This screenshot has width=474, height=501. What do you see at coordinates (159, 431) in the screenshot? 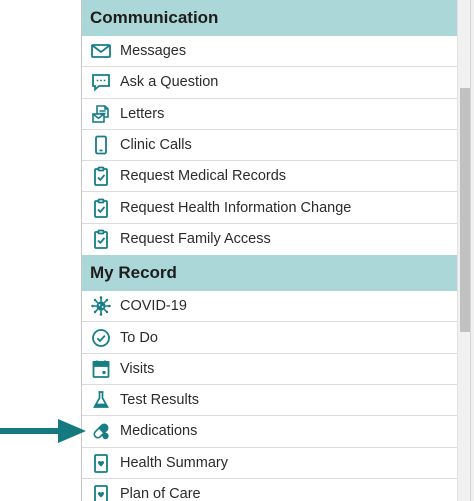
I see `menu-item-label: Medications` at bounding box center [159, 431].